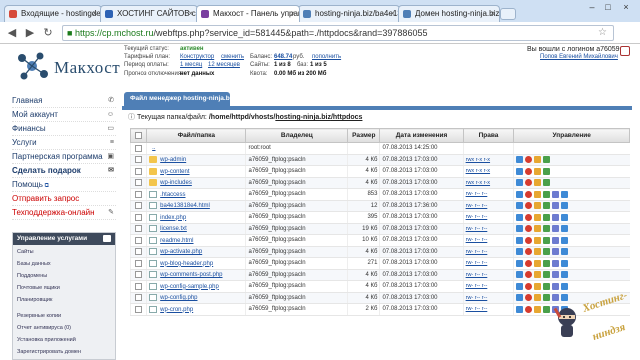  What do you see at coordinates (488, 135) in the screenshot?
I see `col-perms: Права` at bounding box center [488, 135].